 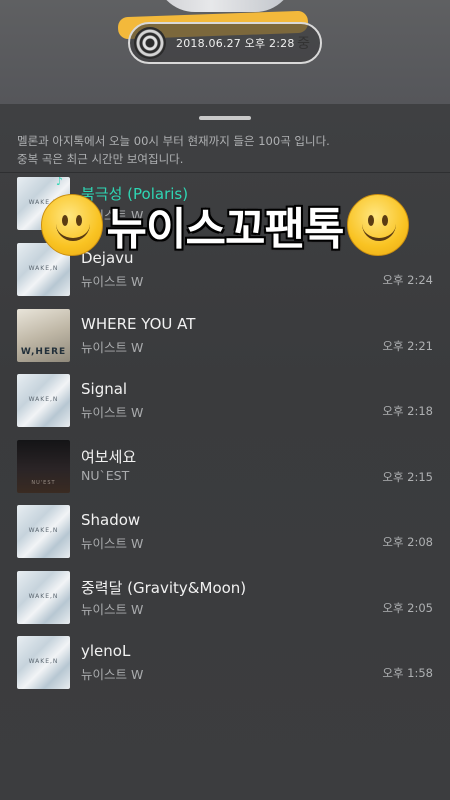 I want to click on album-thumbnail: NU'EST, so click(x=43, y=466).